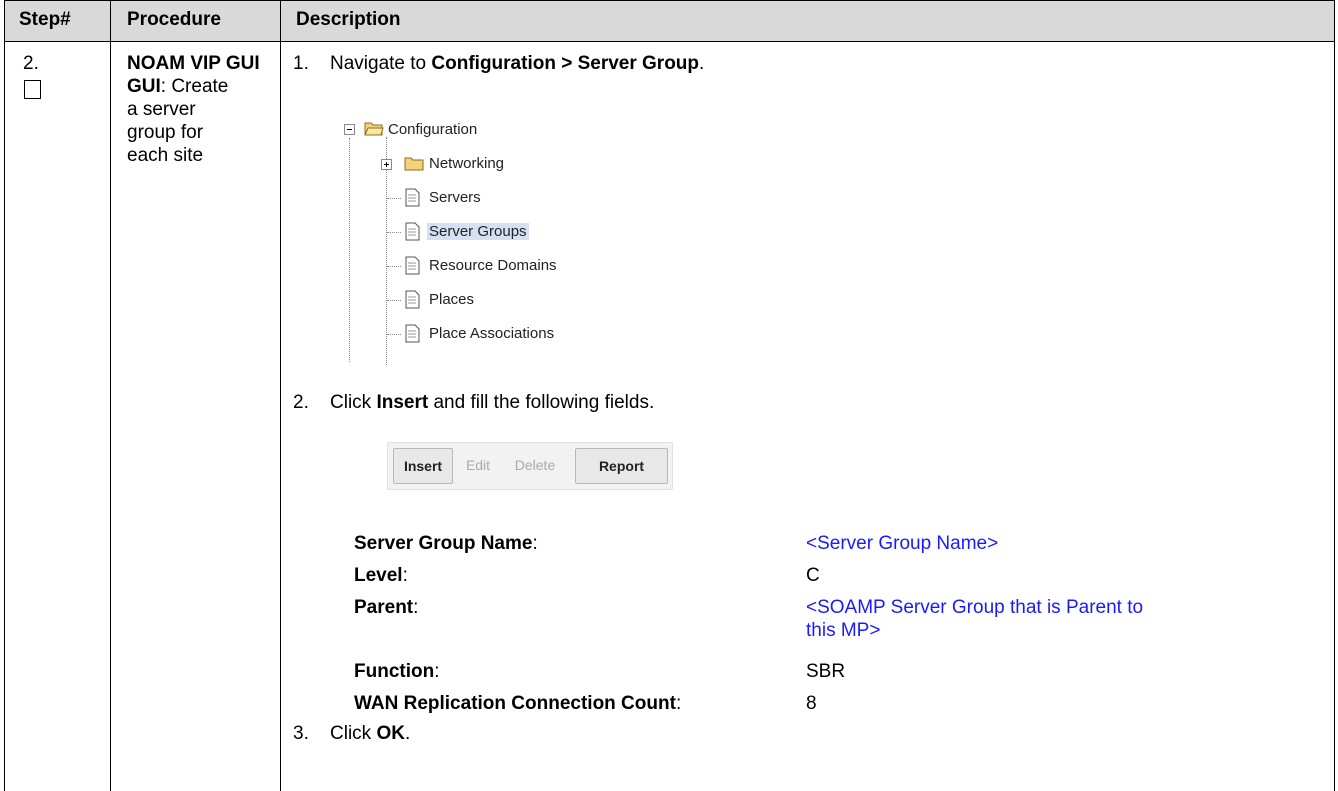 The image size is (1338, 791). Describe the element at coordinates (31, 63) in the screenshot. I see `step-number: 2.` at that location.